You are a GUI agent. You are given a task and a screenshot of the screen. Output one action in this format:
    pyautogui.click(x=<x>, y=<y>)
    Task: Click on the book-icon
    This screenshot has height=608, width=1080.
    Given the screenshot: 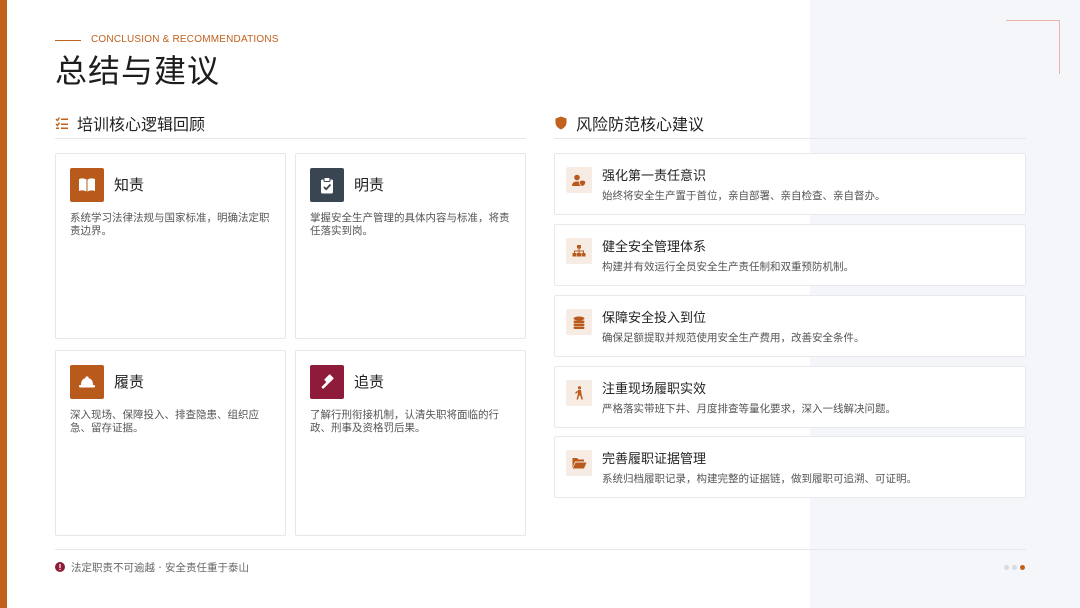 What is the action you would take?
    pyautogui.click(x=87, y=185)
    